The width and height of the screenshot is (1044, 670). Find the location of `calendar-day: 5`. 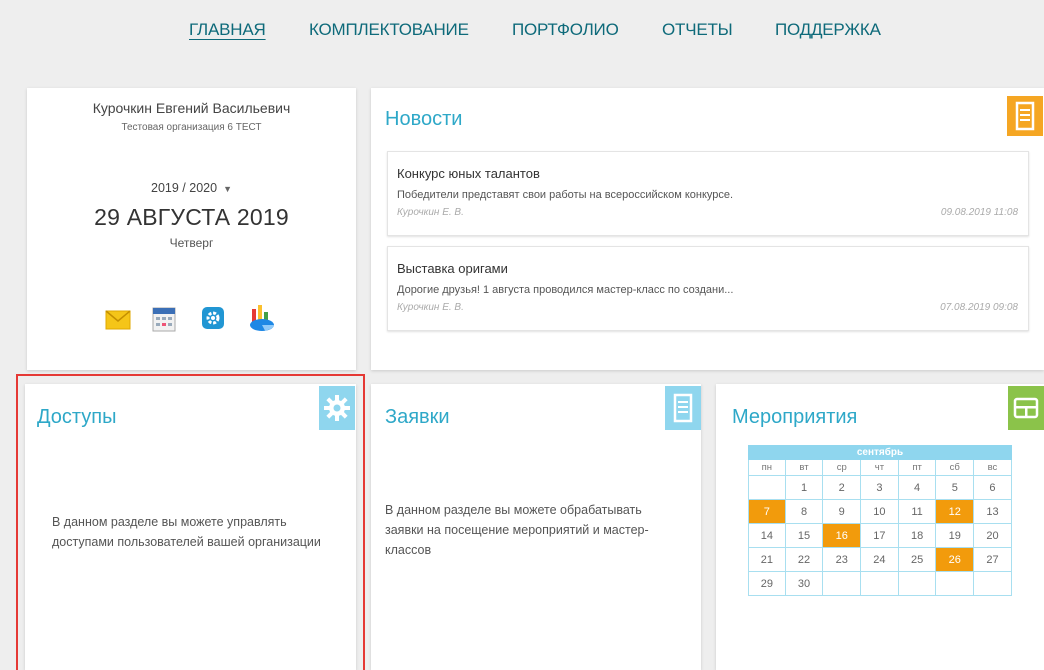

calendar-day: 5 is located at coordinates (955, 488).